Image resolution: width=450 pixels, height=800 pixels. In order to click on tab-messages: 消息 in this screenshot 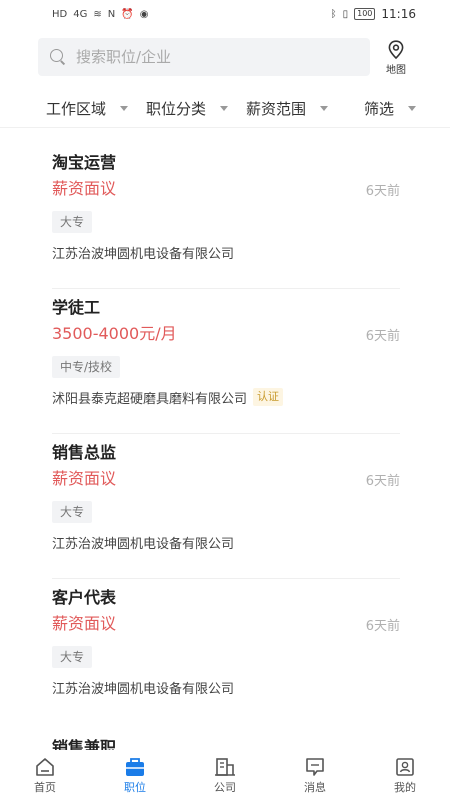, I will do `click(315, 775)`.